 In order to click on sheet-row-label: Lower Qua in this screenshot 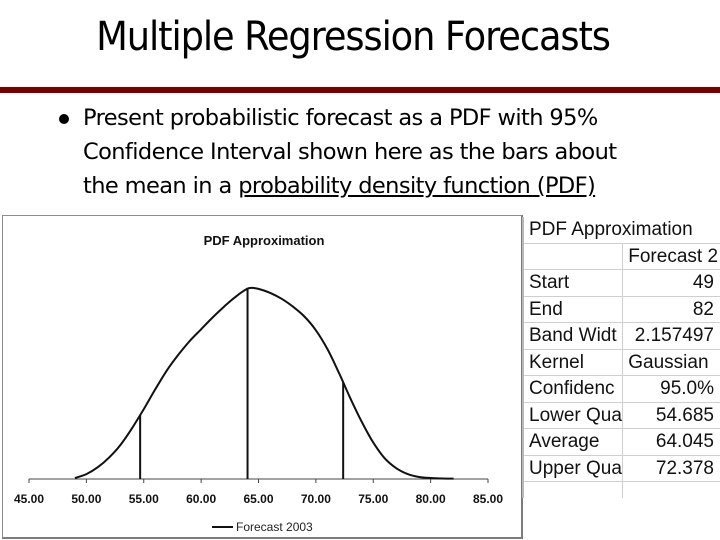, I will do `click(574, 415)`.